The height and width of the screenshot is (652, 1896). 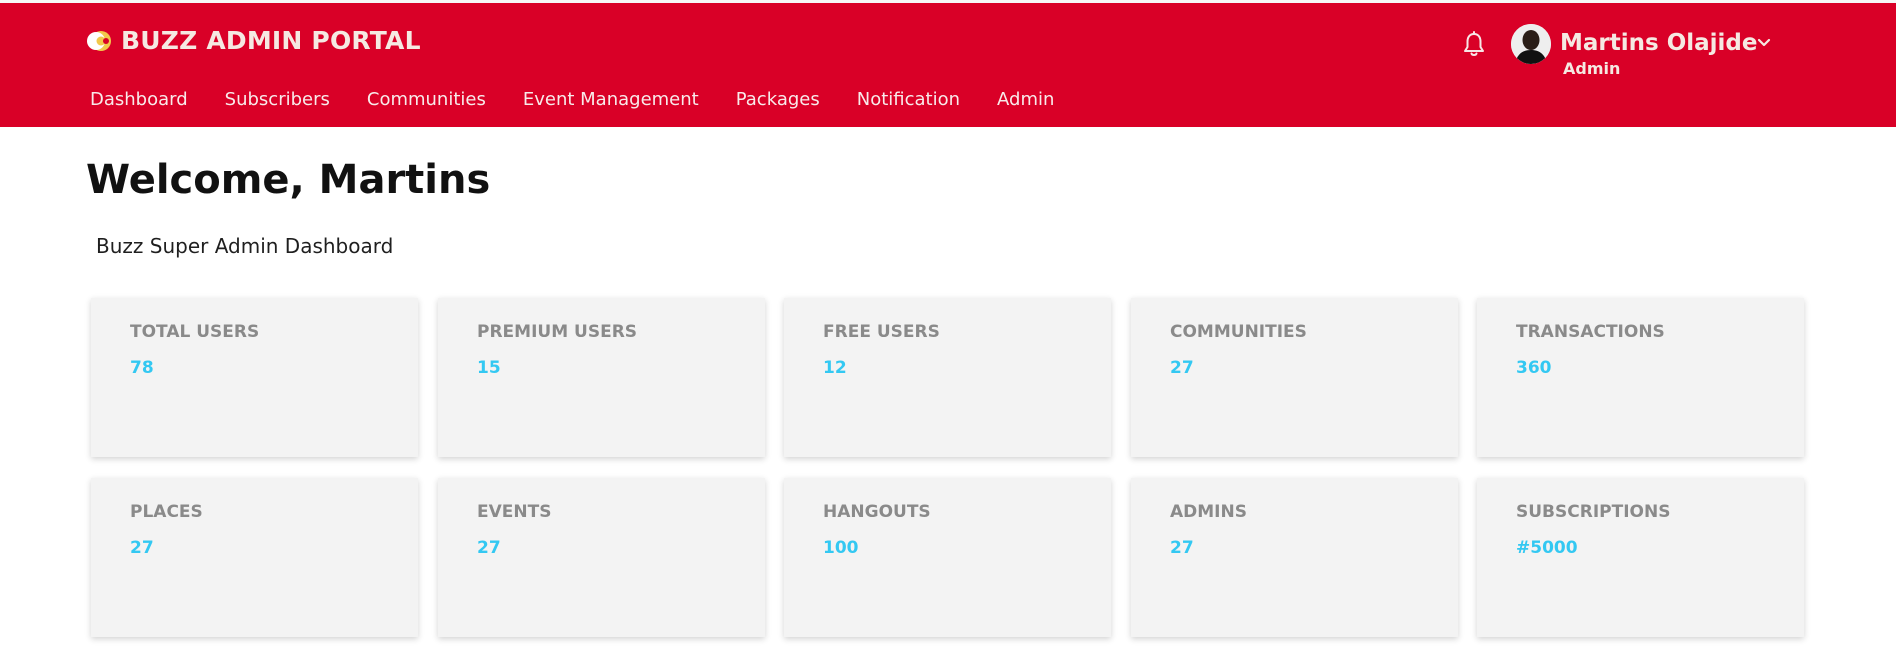 I want to click on notification-bell-icon, so click(x=1474, y=45).